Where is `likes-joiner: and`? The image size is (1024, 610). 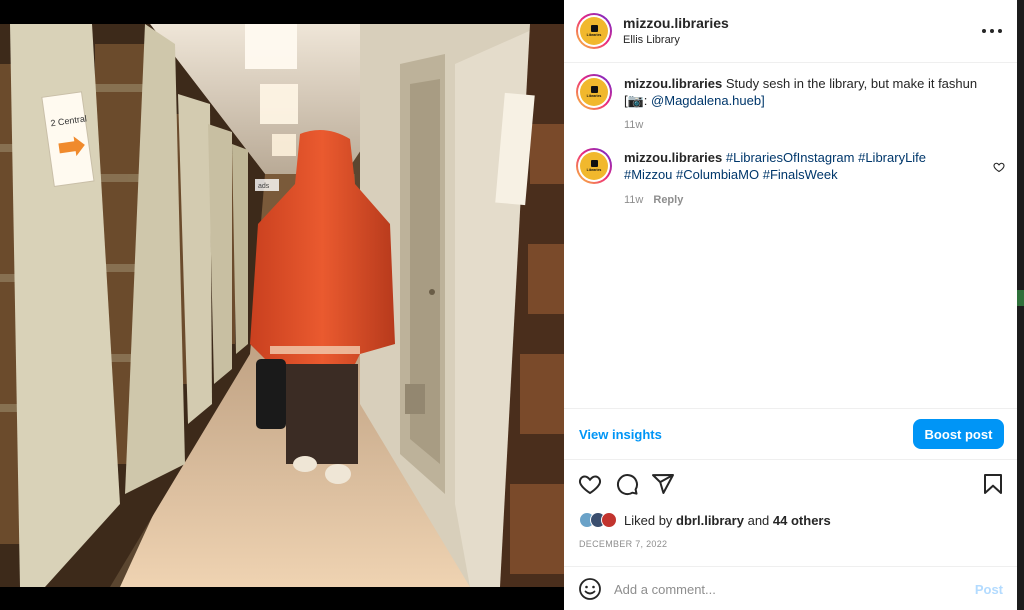
likes-joiner: and is located at coordinates (758, 520).